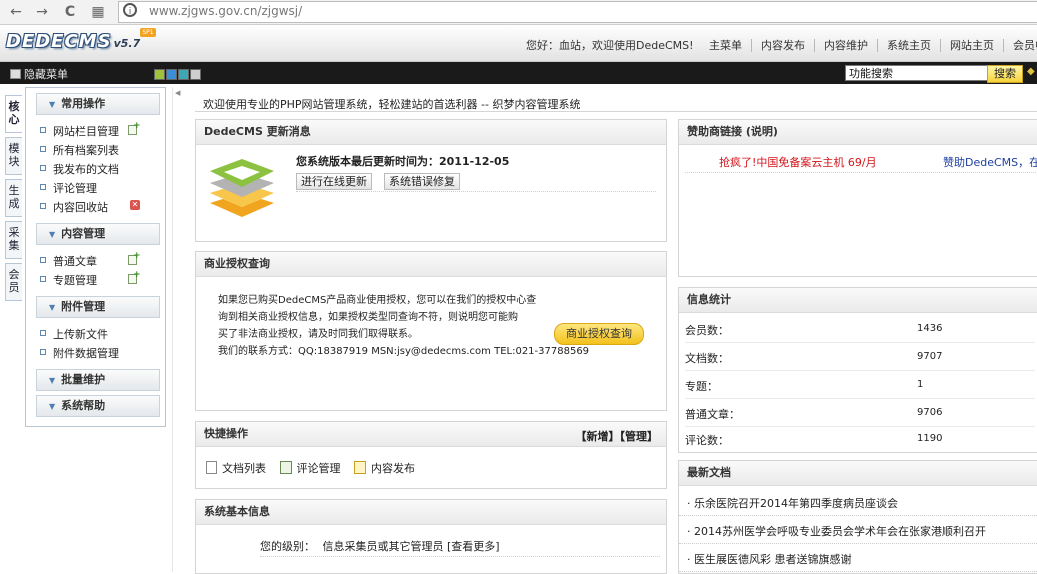 This screenshot has height=574, width=1037. I want to click on sidebar-item-attachment-data: 附件数据管理, so click(79, 353).